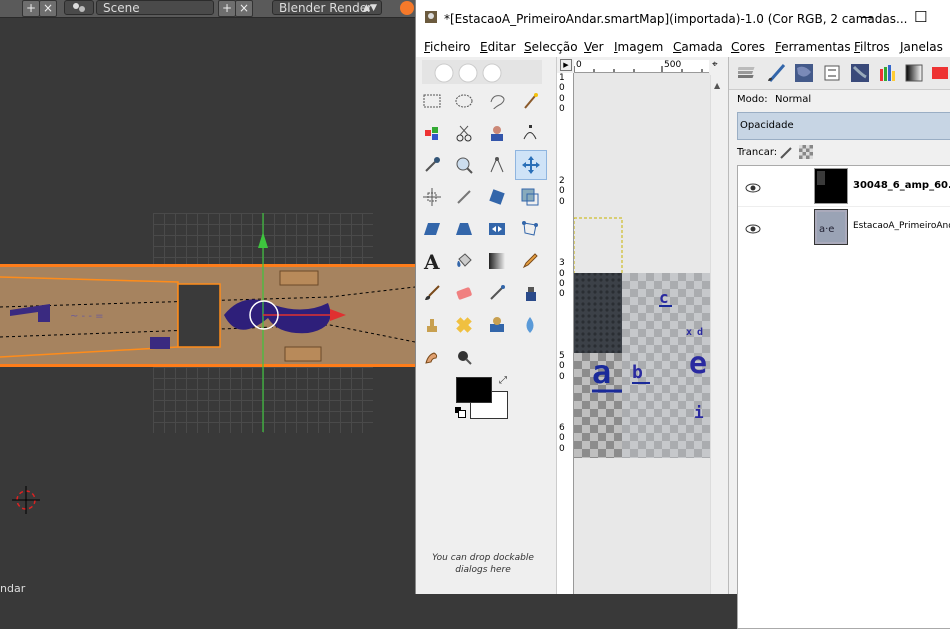 The height and width of the screenshot is (629, 950). Describe the element at coordinates (432, 165) in the screenshot. I see `color-picker-tool-icon` at that location.